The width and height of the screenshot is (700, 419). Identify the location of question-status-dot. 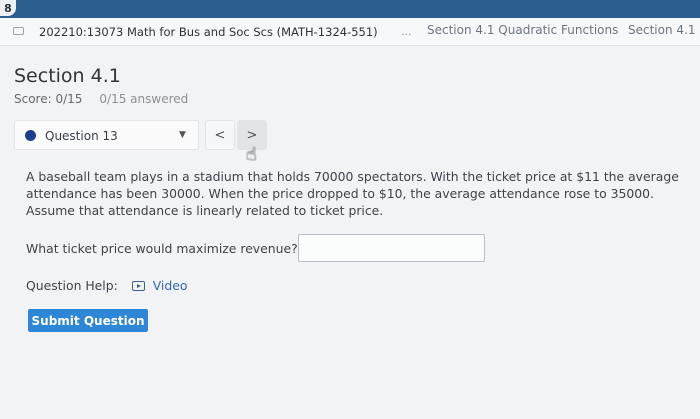
(30, 135).